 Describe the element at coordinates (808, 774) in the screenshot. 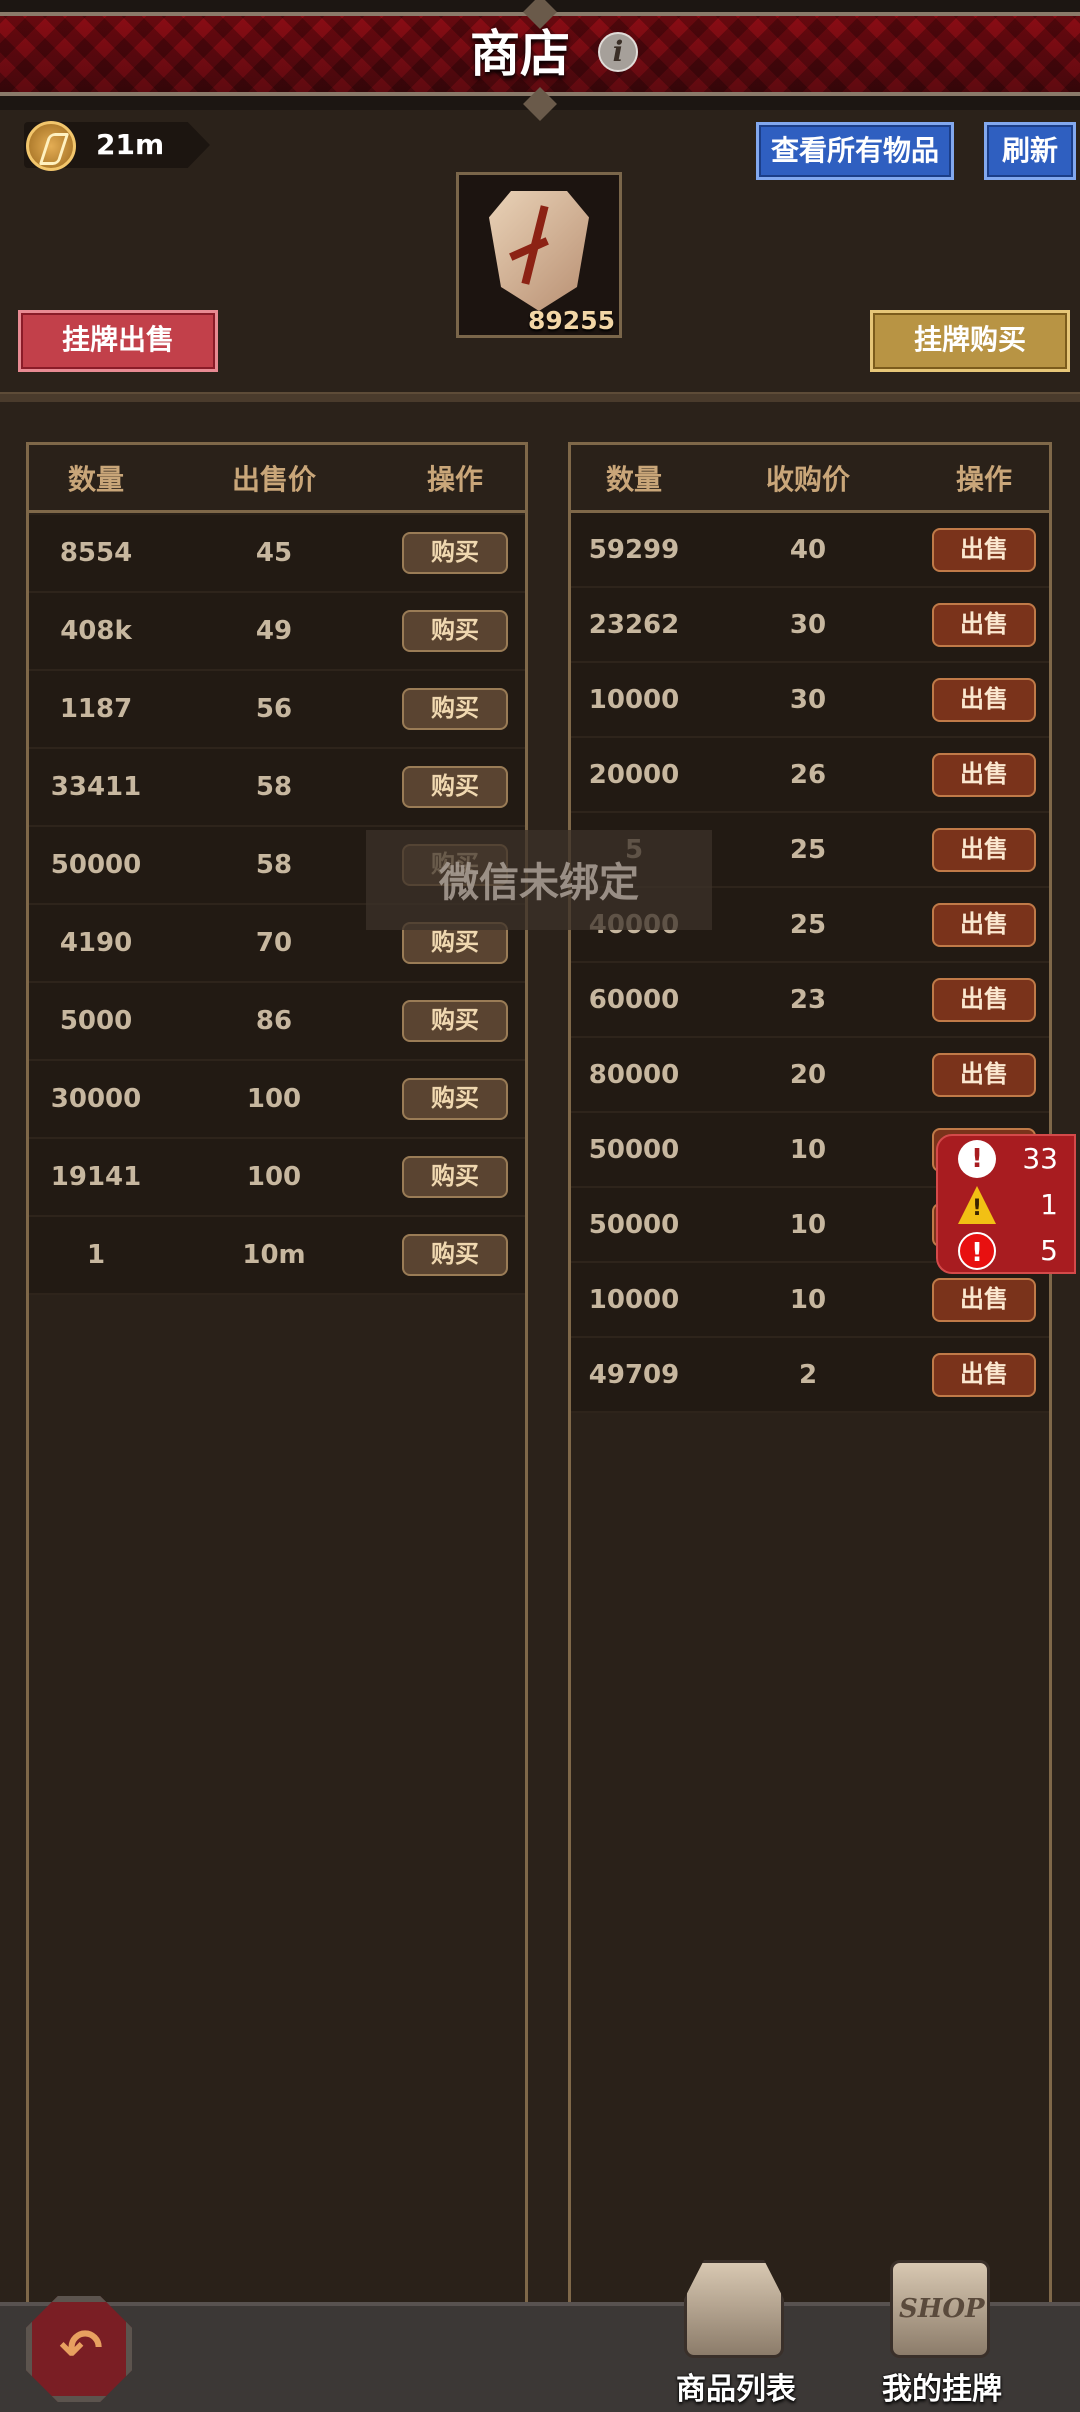

I see `row-price: 26` at that location.